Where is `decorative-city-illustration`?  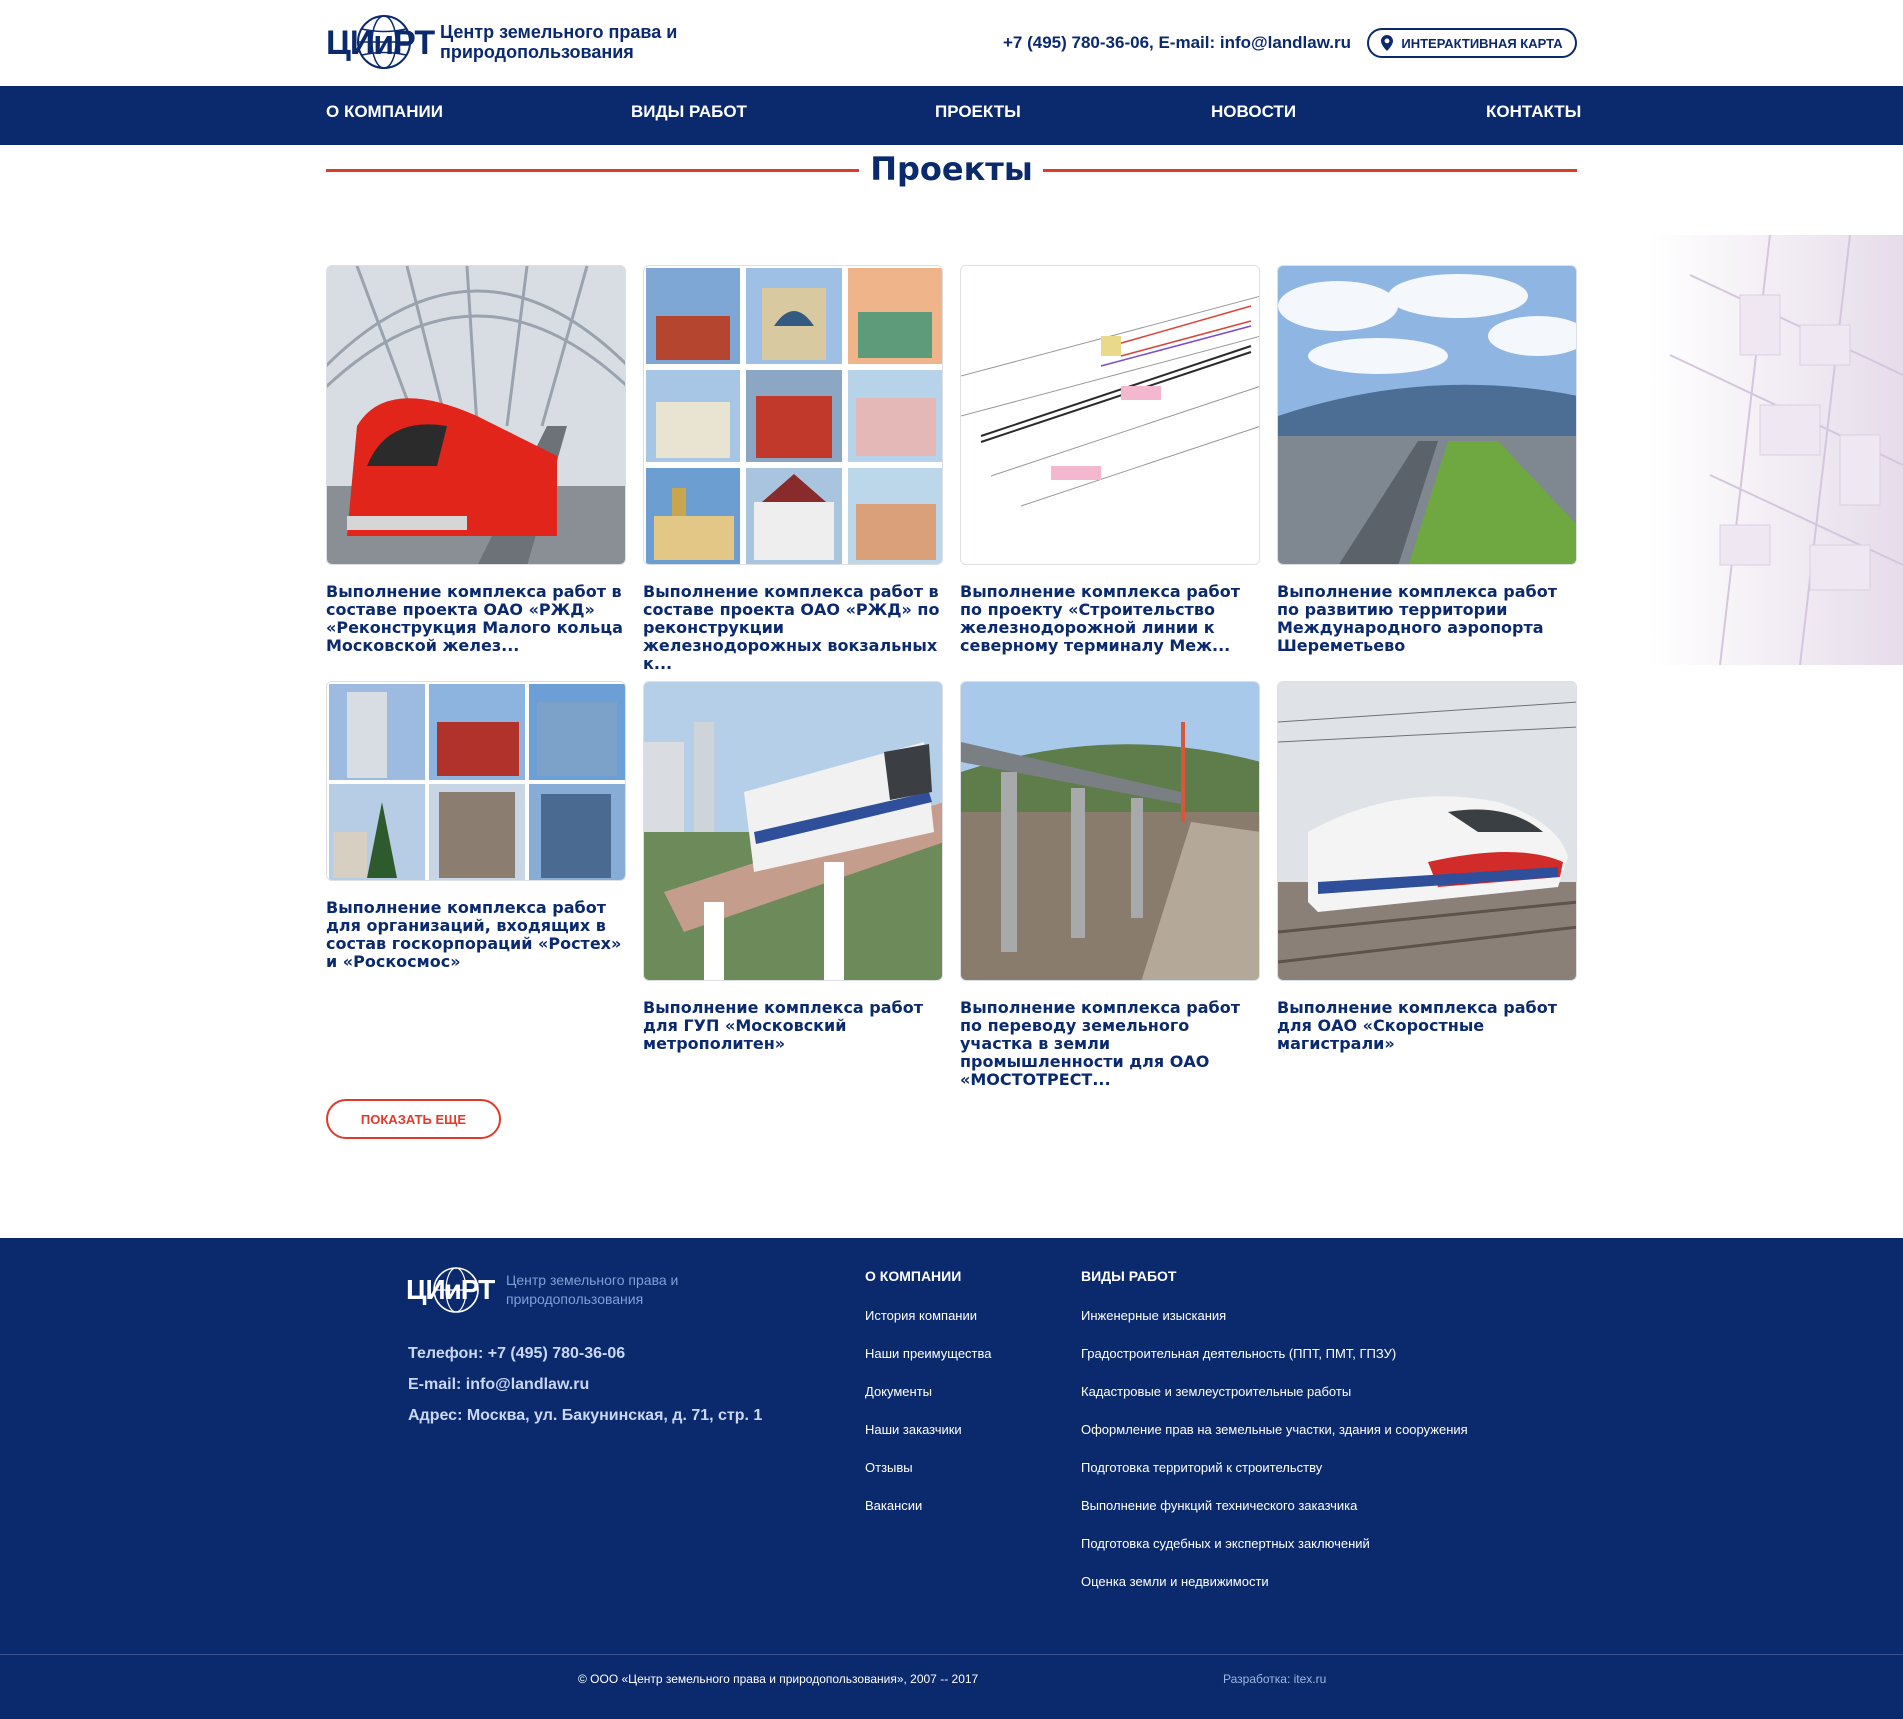 decorative-city-illustration is located at coordinates (1776, 450).